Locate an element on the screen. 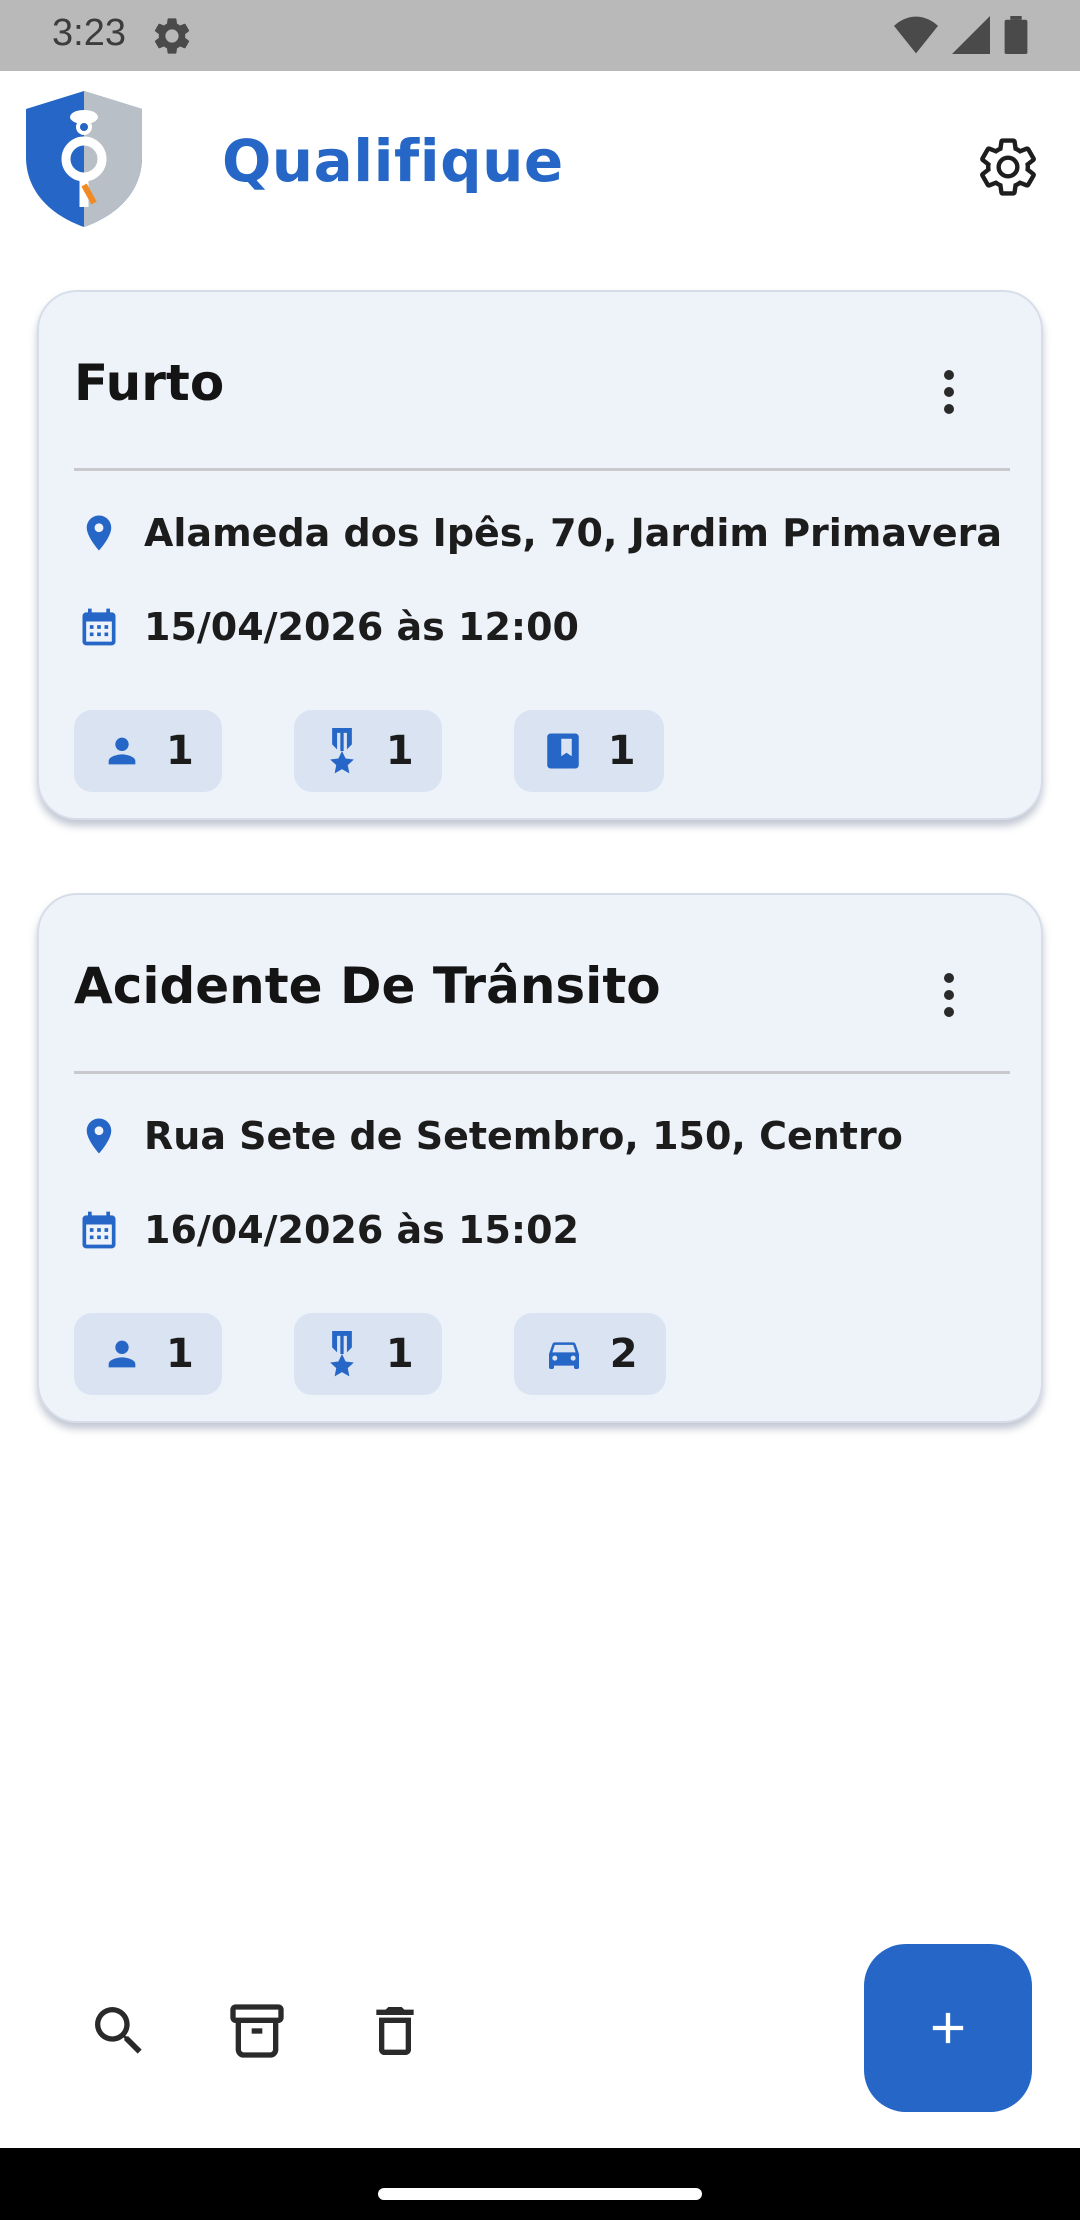 This screenshot has width=1080, height=2220. bottom-bar is located at coordinates (540, 2026).